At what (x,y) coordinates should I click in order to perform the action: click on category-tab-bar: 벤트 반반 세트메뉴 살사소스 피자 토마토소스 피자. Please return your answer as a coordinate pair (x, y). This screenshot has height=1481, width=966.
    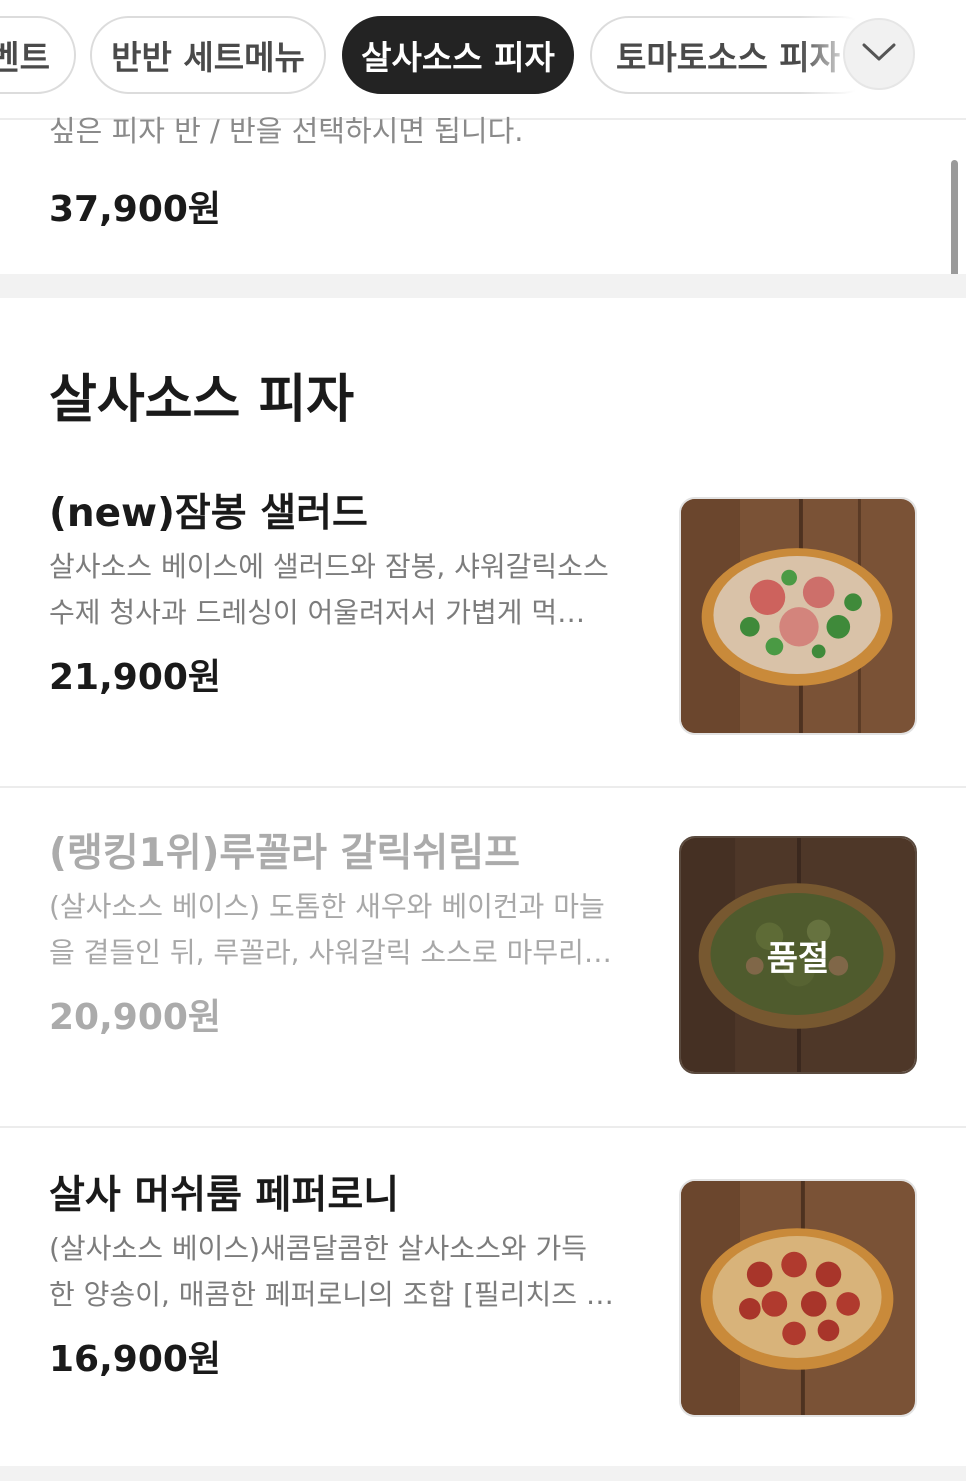
    Looking at the image, I should click on (483, 60).